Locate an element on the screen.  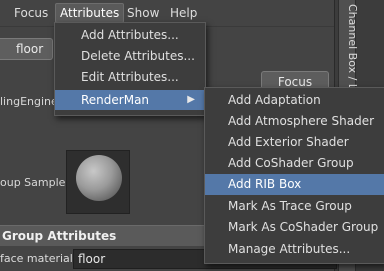
menu-item-add-adaptation: Add Adaptation is located at coordinates (294, 100).